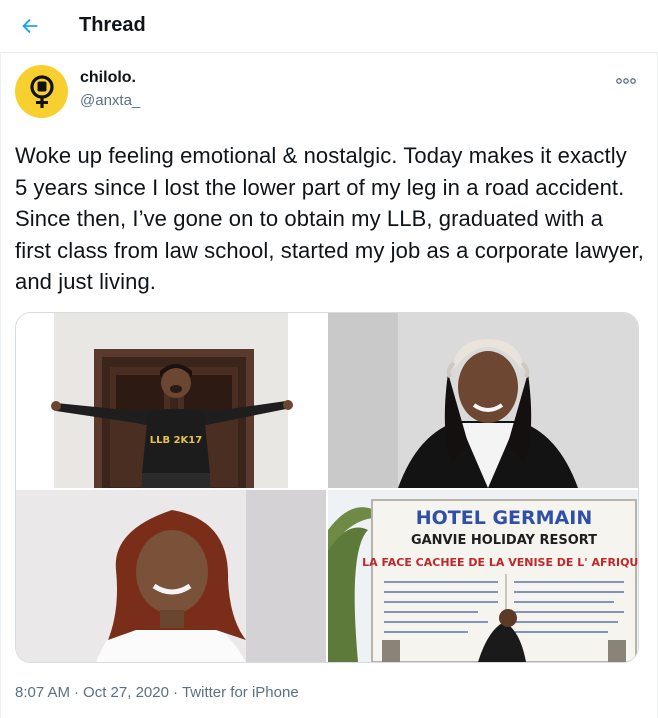 This screenshot has width=658, height=718. Describe the element at coordinates (240, 692) in the screenshot. I see `tweet-source: Twitter for iPhone` at that location.